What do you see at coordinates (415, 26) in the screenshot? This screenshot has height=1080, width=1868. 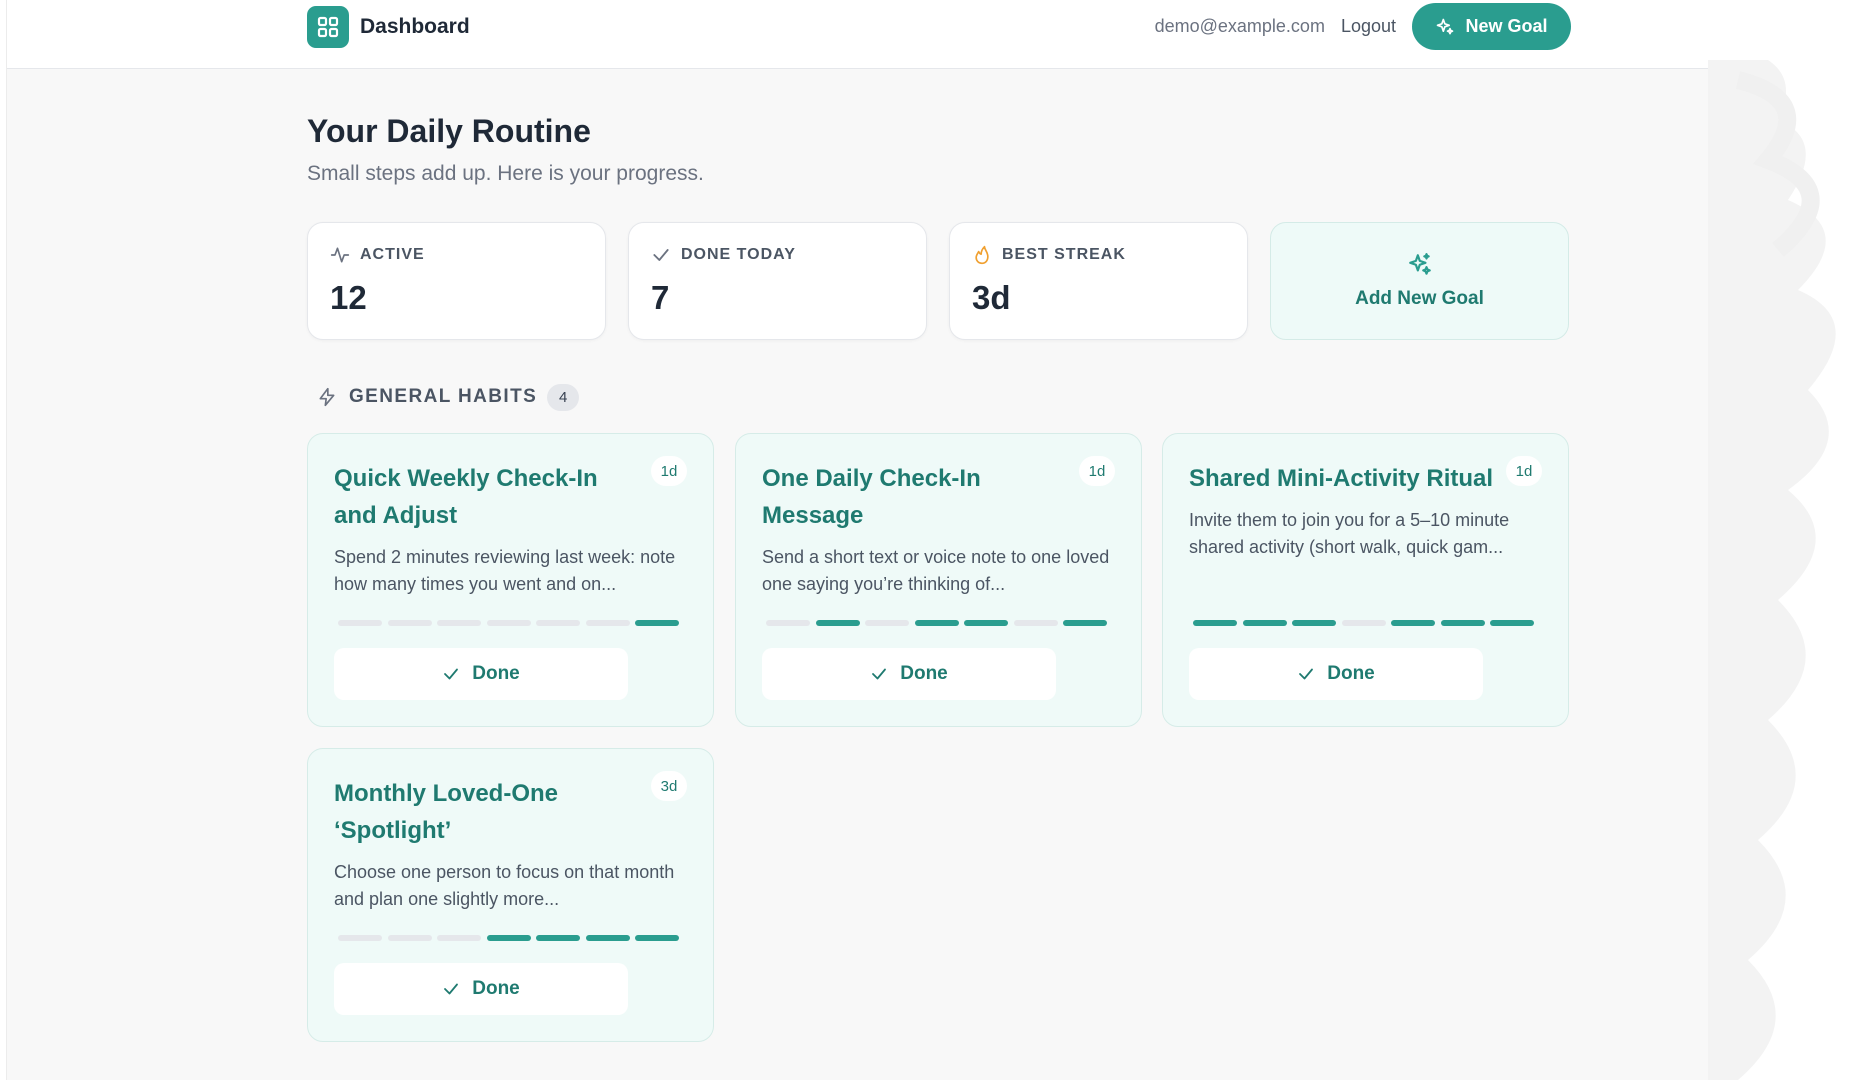 I see `app-title: Dashboard` at bounding box center [415, 26].